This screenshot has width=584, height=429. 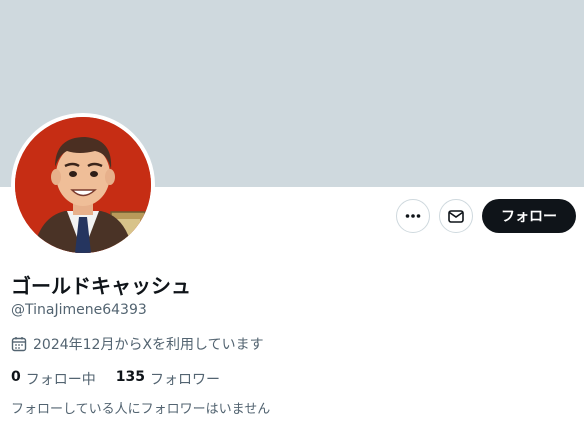 I want to click on following-link: 0 フォロー中, so click(x=53, y=379).